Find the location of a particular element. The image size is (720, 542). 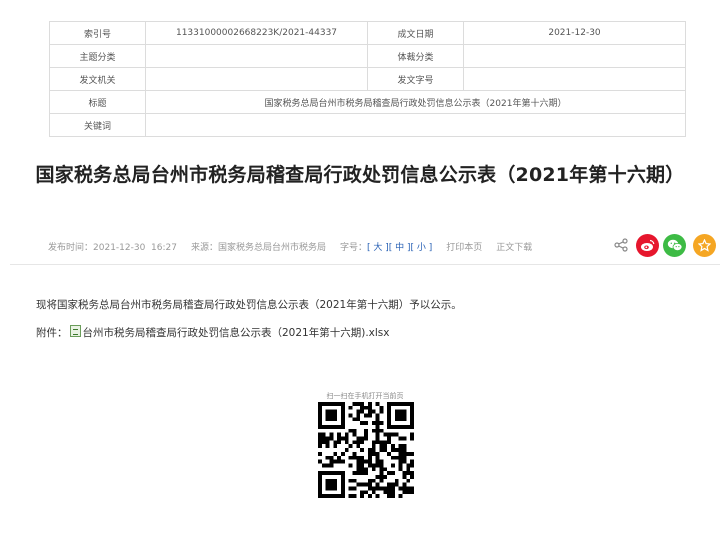

genre-value is located at coordinates (574, 56).